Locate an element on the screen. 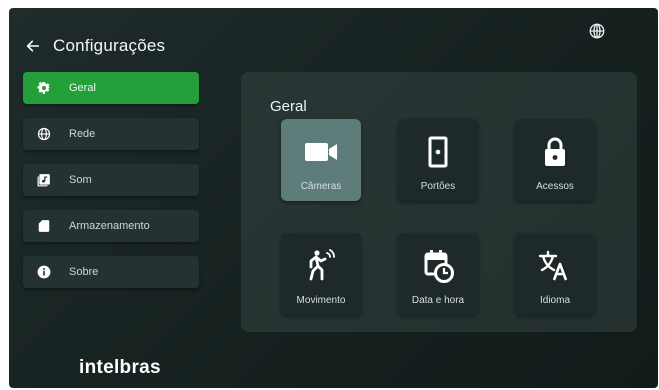 The height and width of the screenshot is (390, 659). sidebar-item-label: Som is located at coordinates (80, 180).